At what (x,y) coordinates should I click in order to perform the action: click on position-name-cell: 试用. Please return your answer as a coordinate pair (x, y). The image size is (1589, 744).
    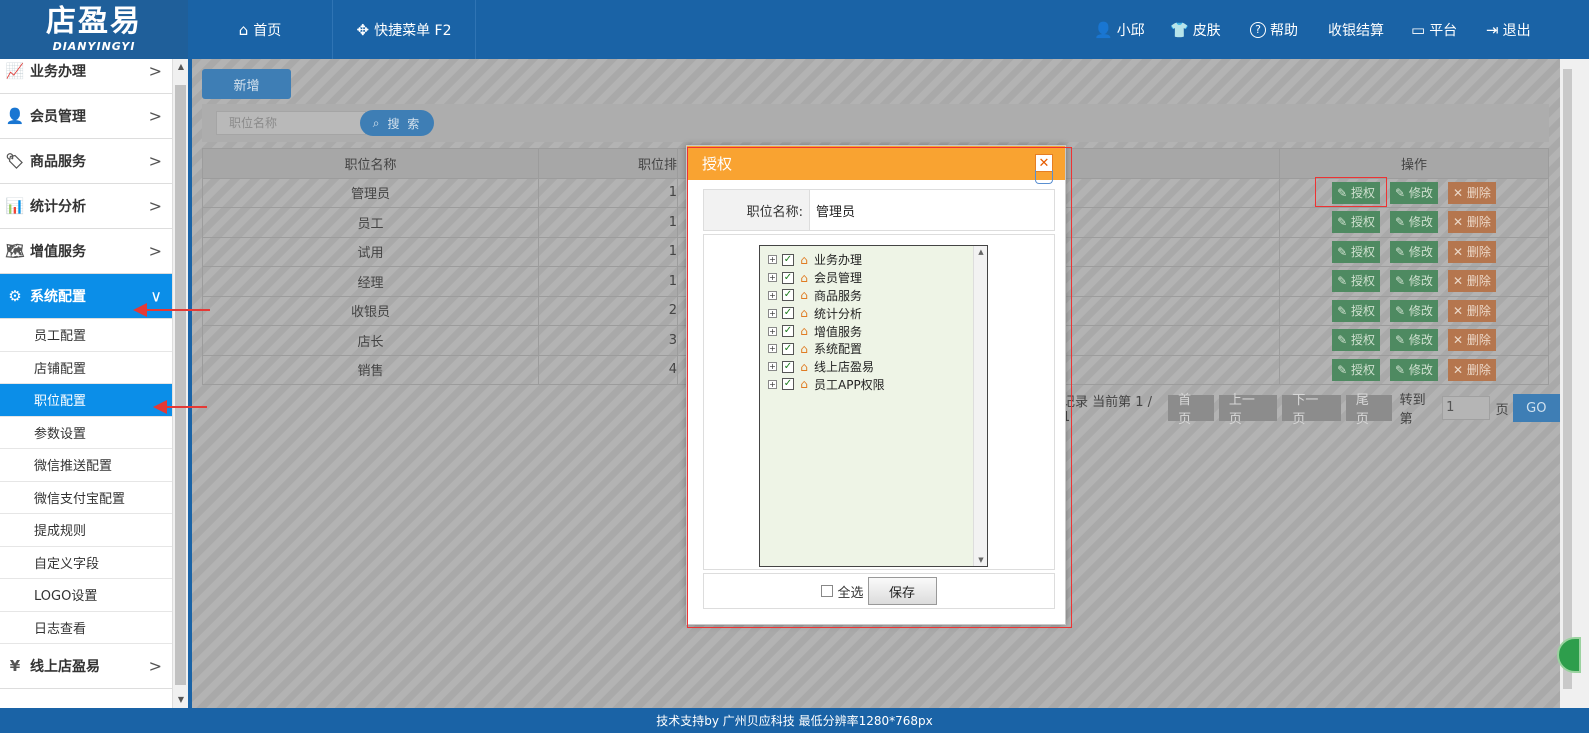
    Looking at the image, I should click on (370, 251).